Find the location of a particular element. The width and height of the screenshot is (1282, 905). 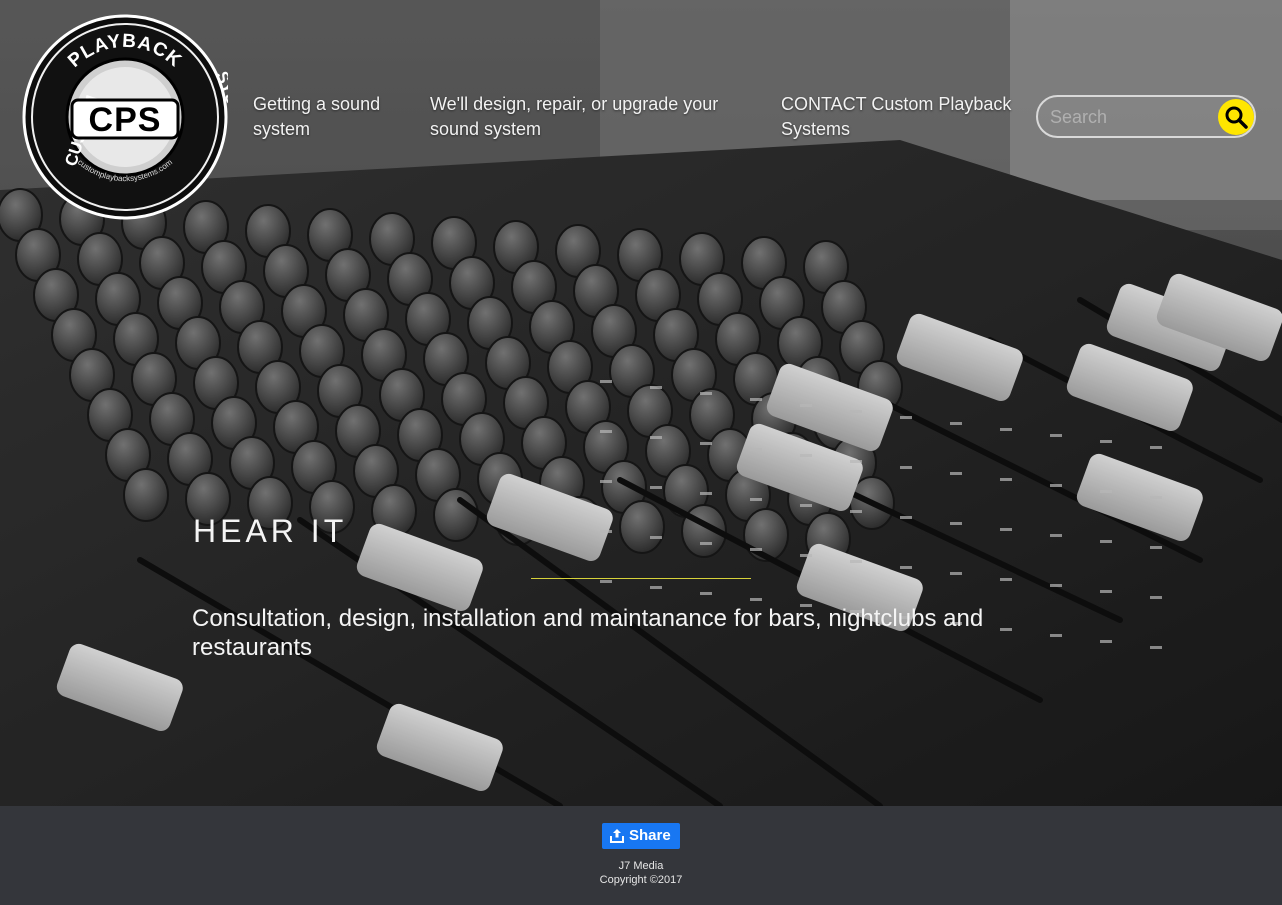

nav-contact: CONTACT Custom Playback Systems is located at coordinates (906, 117).